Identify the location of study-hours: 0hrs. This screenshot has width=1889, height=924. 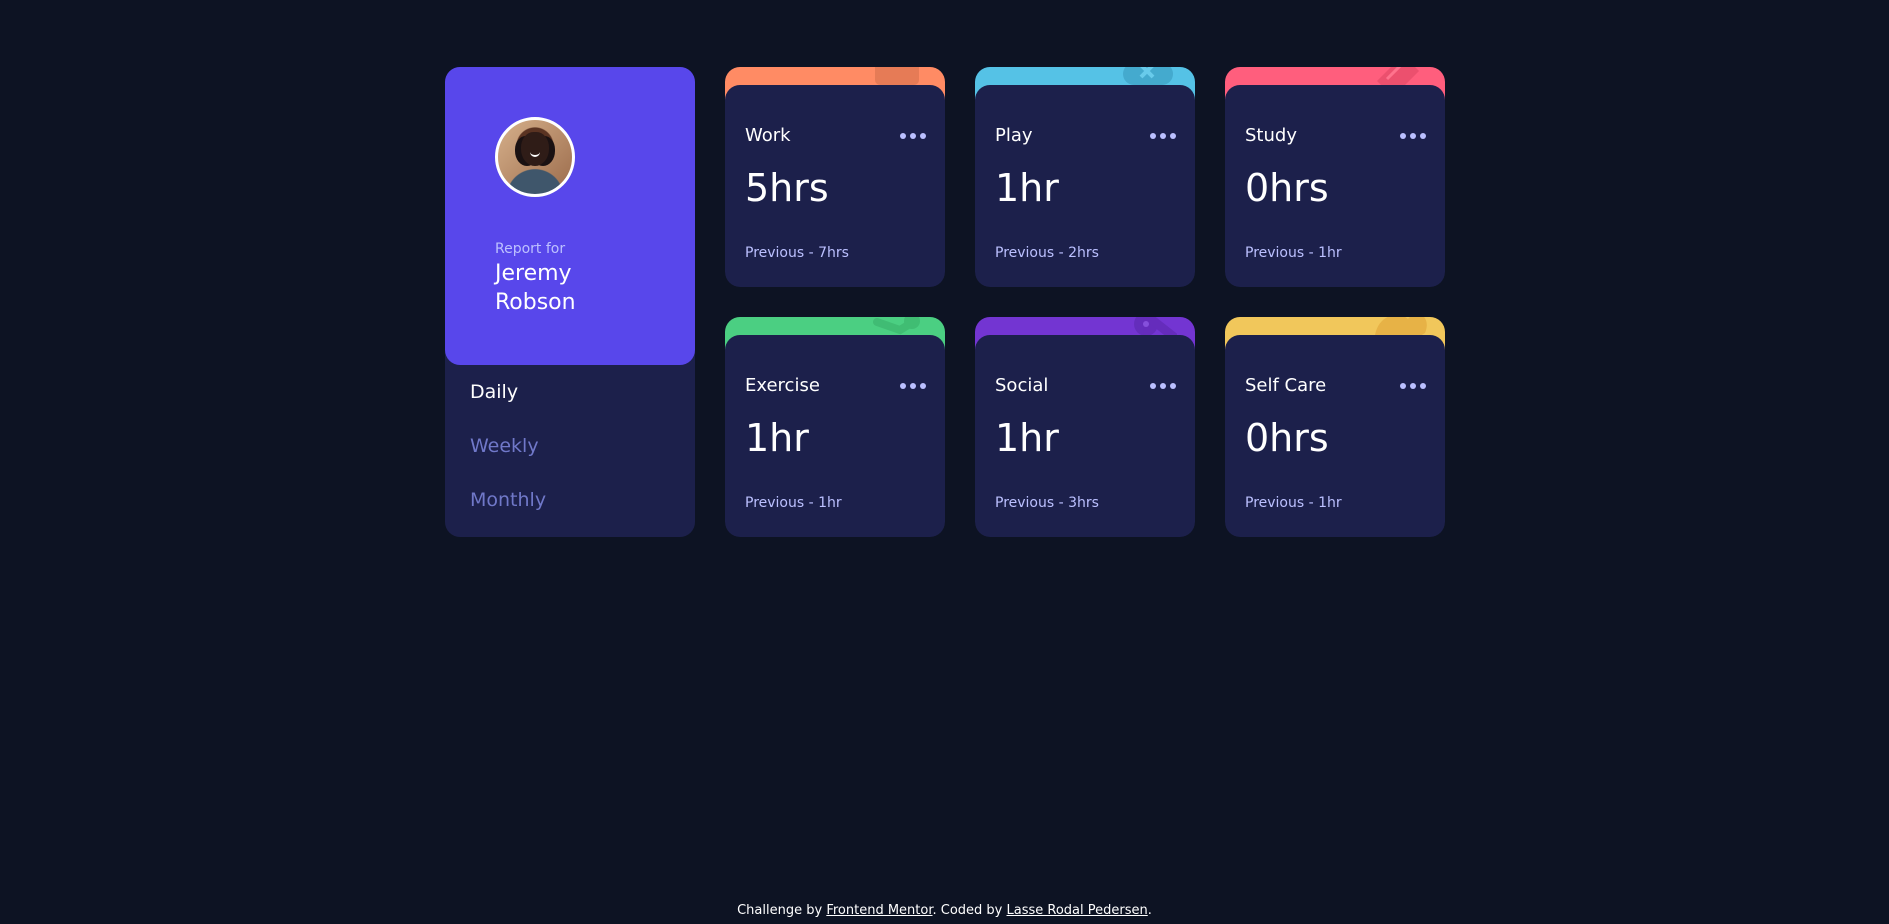
(1287, 188).